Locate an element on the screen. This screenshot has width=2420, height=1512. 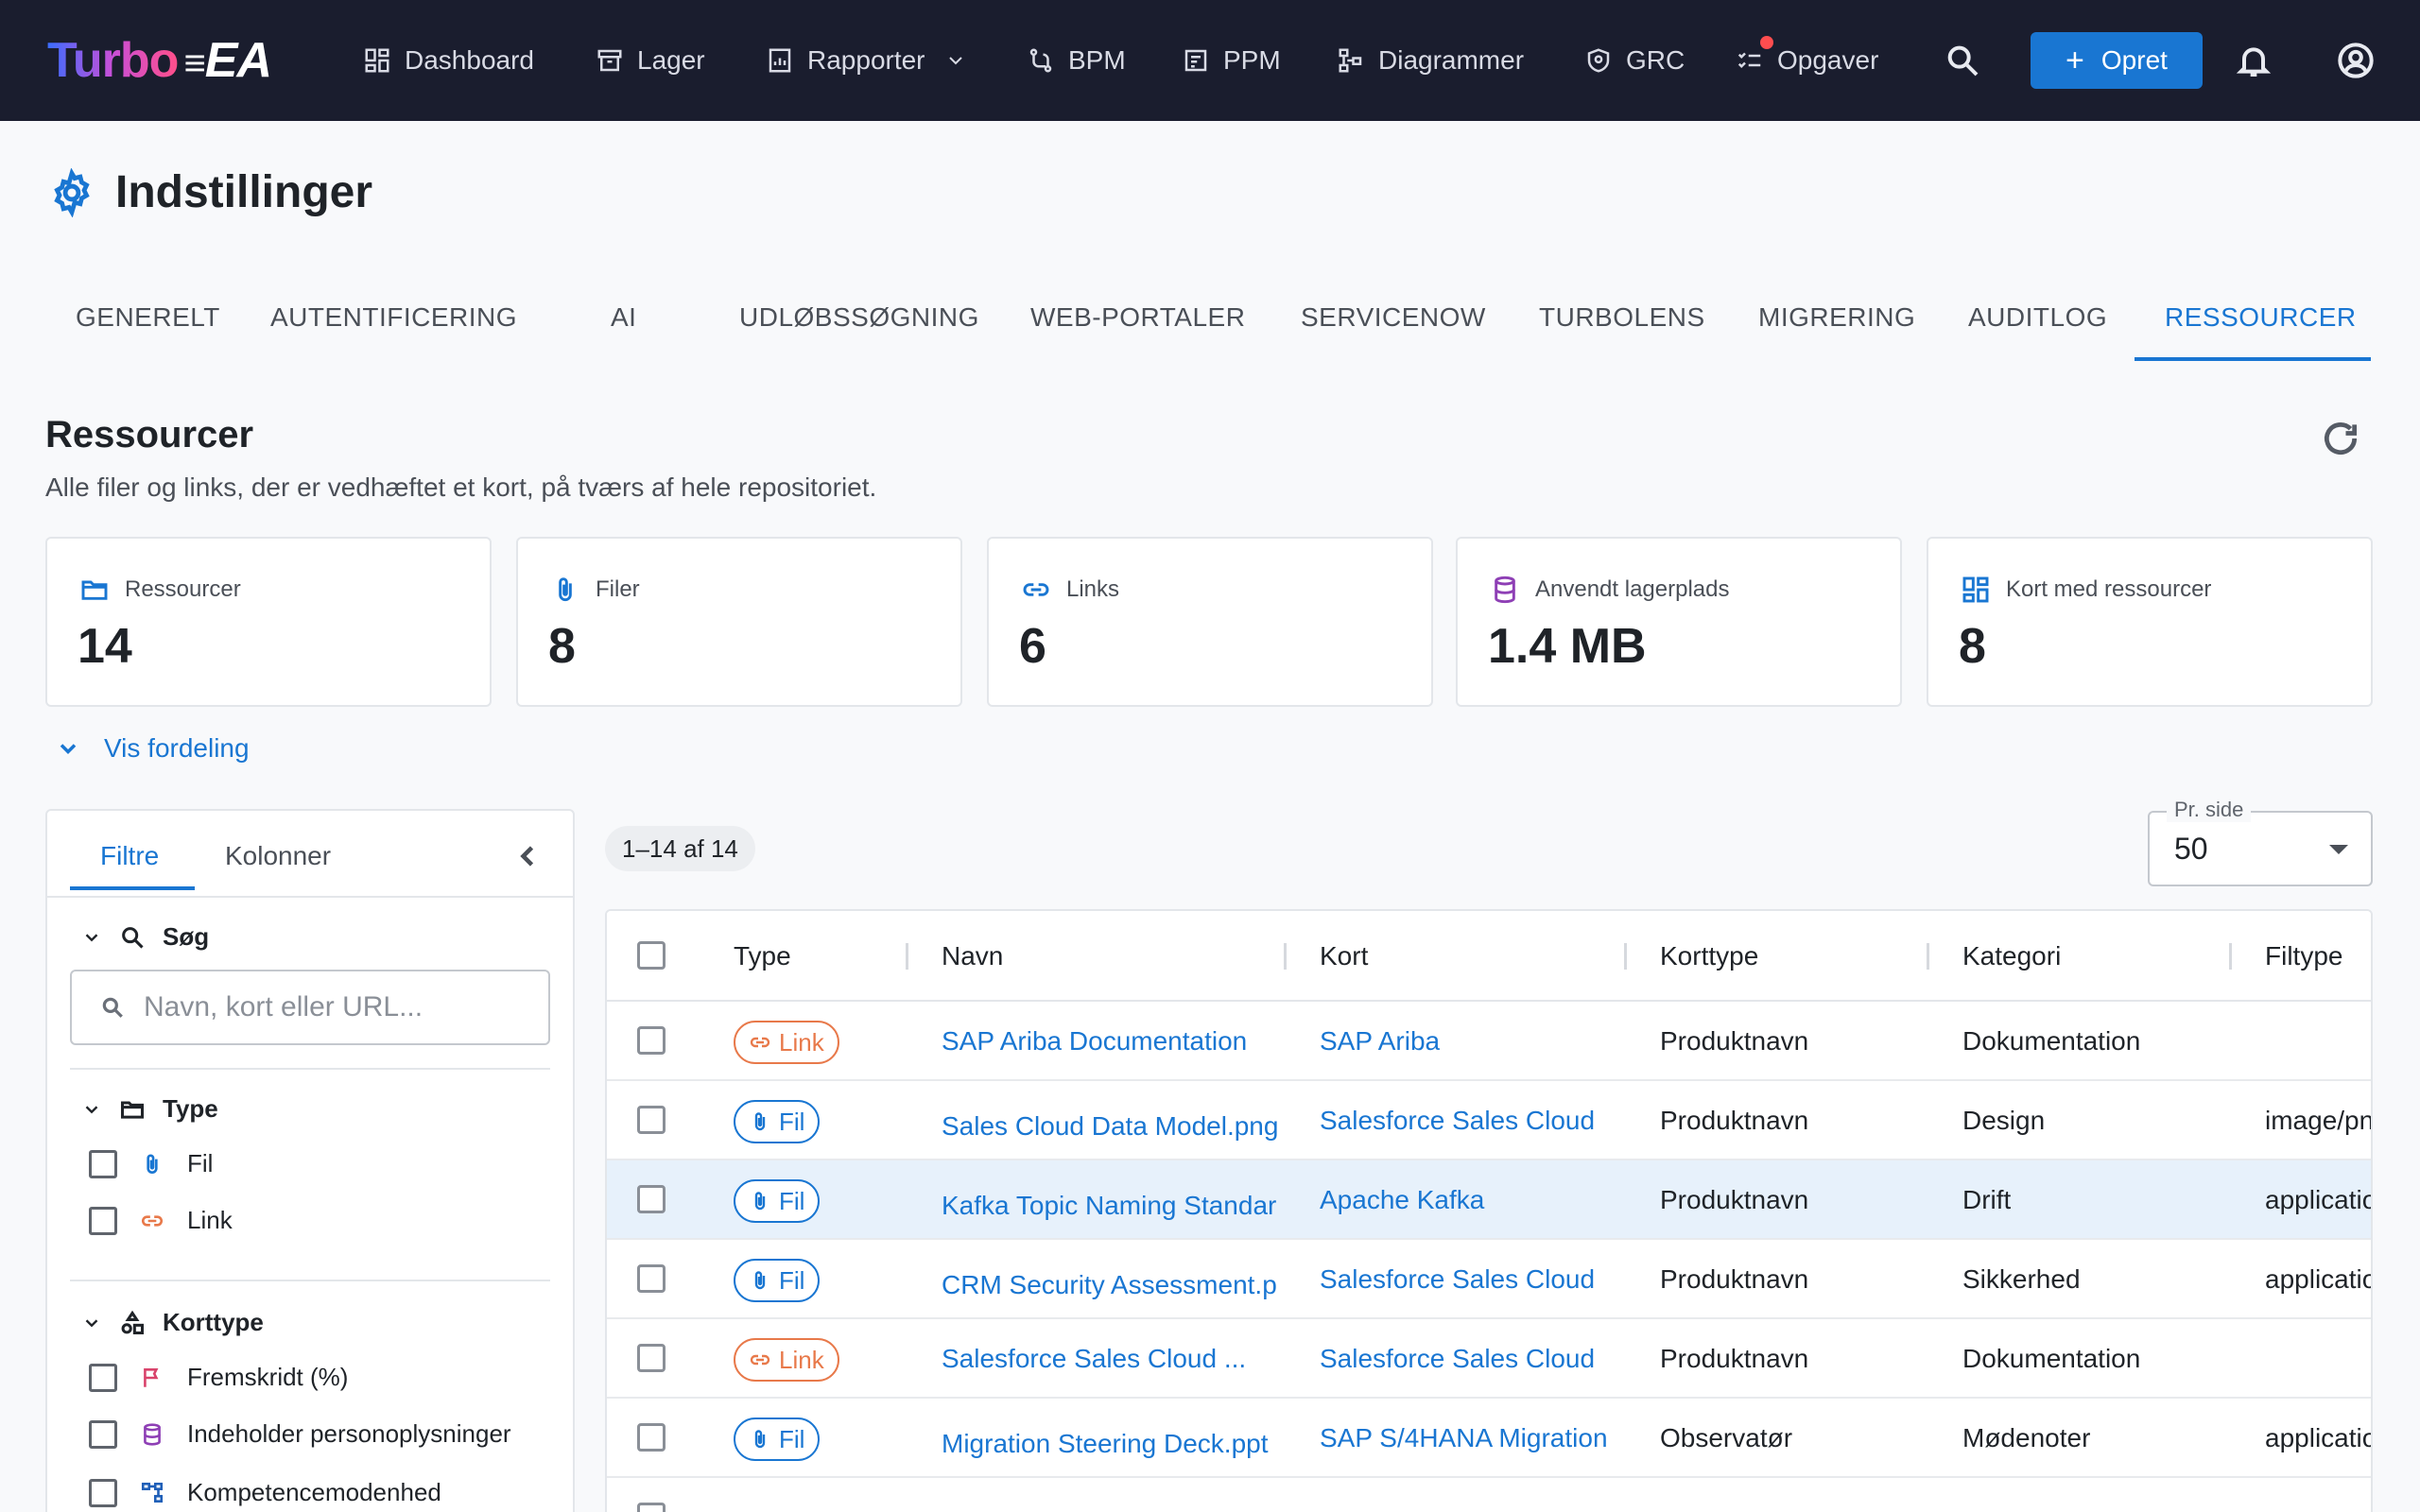
app-logo: Turbo ≡EA is located at coordinates (159, 60).